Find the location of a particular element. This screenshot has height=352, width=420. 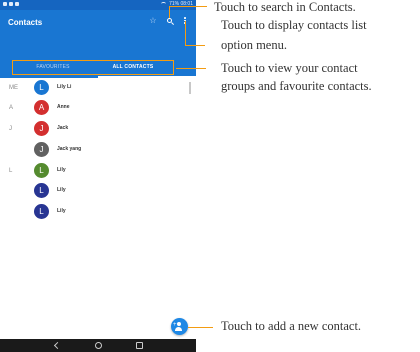

wifi-icon is located at coordinates (164, 4).